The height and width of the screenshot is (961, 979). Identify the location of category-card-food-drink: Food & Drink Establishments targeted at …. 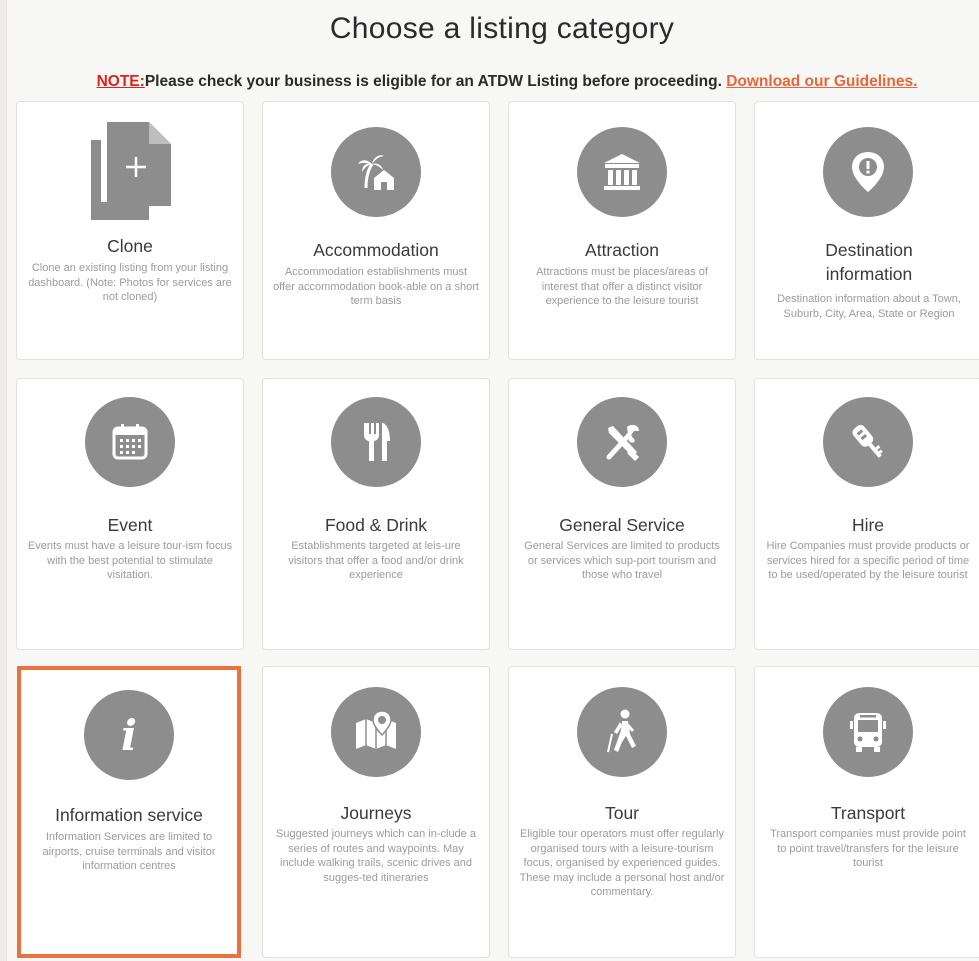
(376, 514).